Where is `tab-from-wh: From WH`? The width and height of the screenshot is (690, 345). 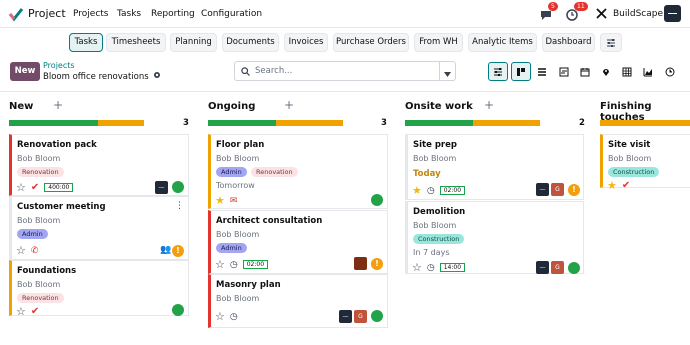 tab-from-wh: From WH is located at coordinates (438, 42).